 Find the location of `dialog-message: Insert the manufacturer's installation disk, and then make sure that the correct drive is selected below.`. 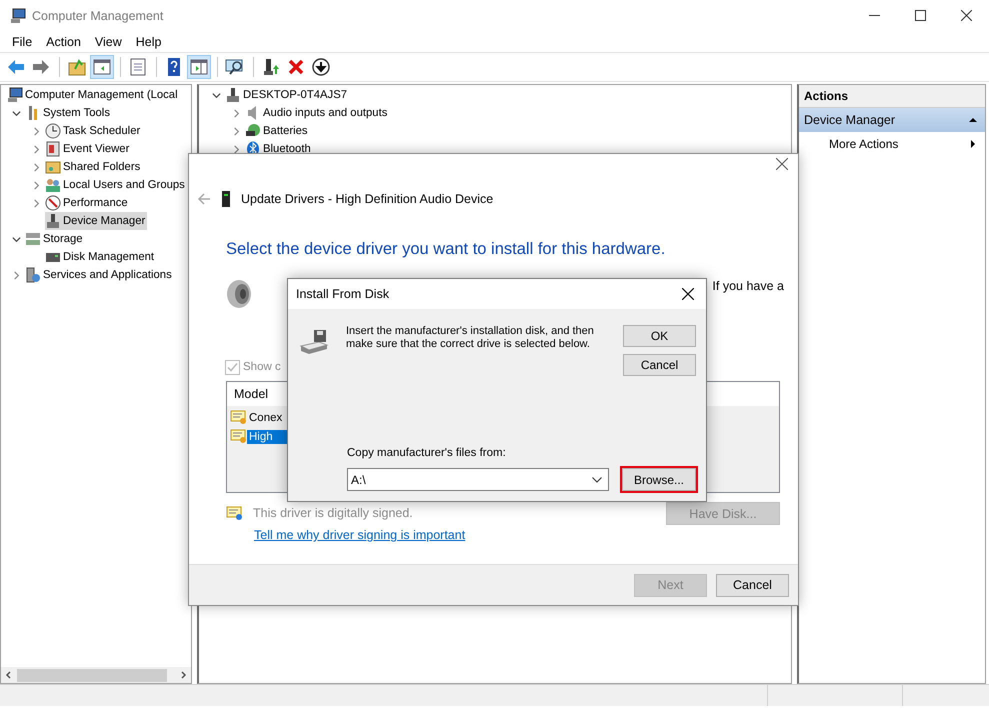

dialog-message: Insert the manufacturer's installation disk, and then make sure that the correct drive is selected below. is located at coordinates (470, 338).